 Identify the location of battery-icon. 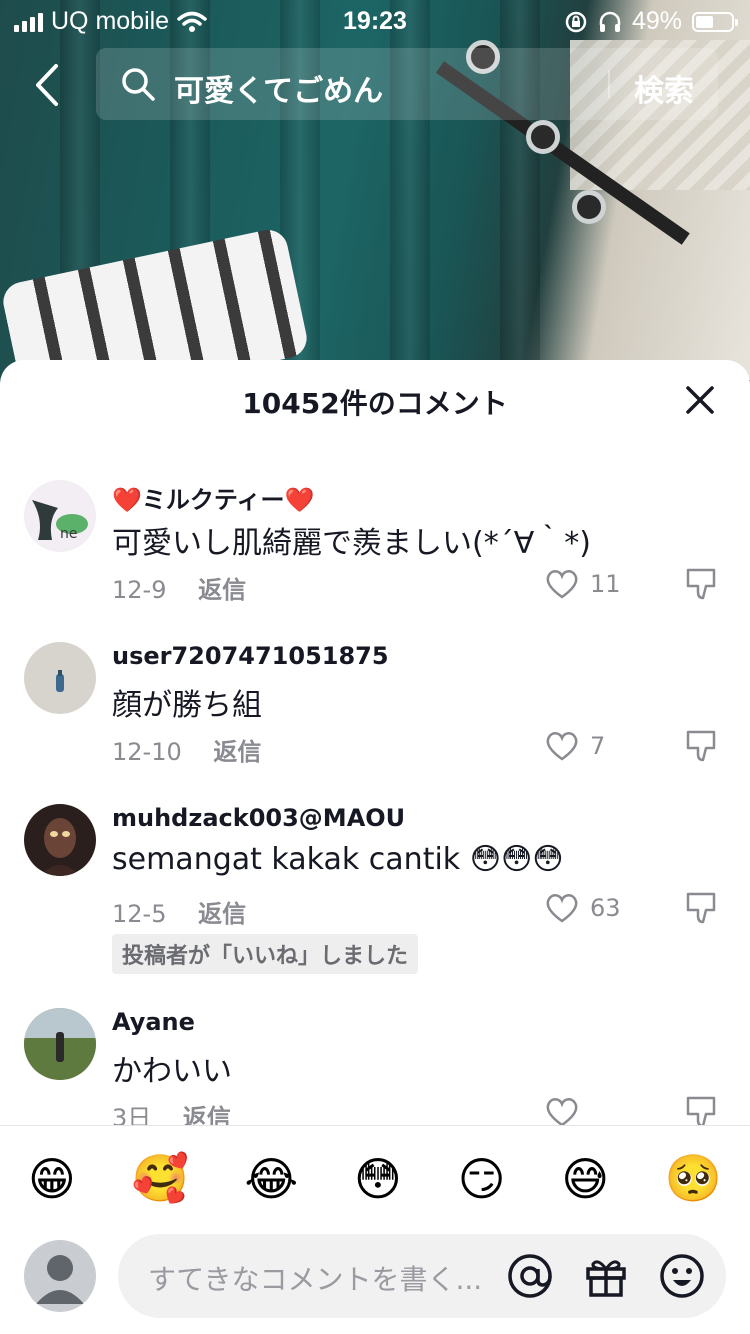
(715, 21).